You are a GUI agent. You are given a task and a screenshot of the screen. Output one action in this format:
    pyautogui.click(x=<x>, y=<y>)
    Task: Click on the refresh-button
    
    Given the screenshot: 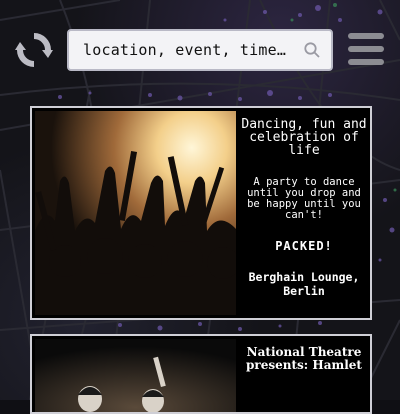 What is the action you would take?
    pyautogui.click(x=34, y=50)
    